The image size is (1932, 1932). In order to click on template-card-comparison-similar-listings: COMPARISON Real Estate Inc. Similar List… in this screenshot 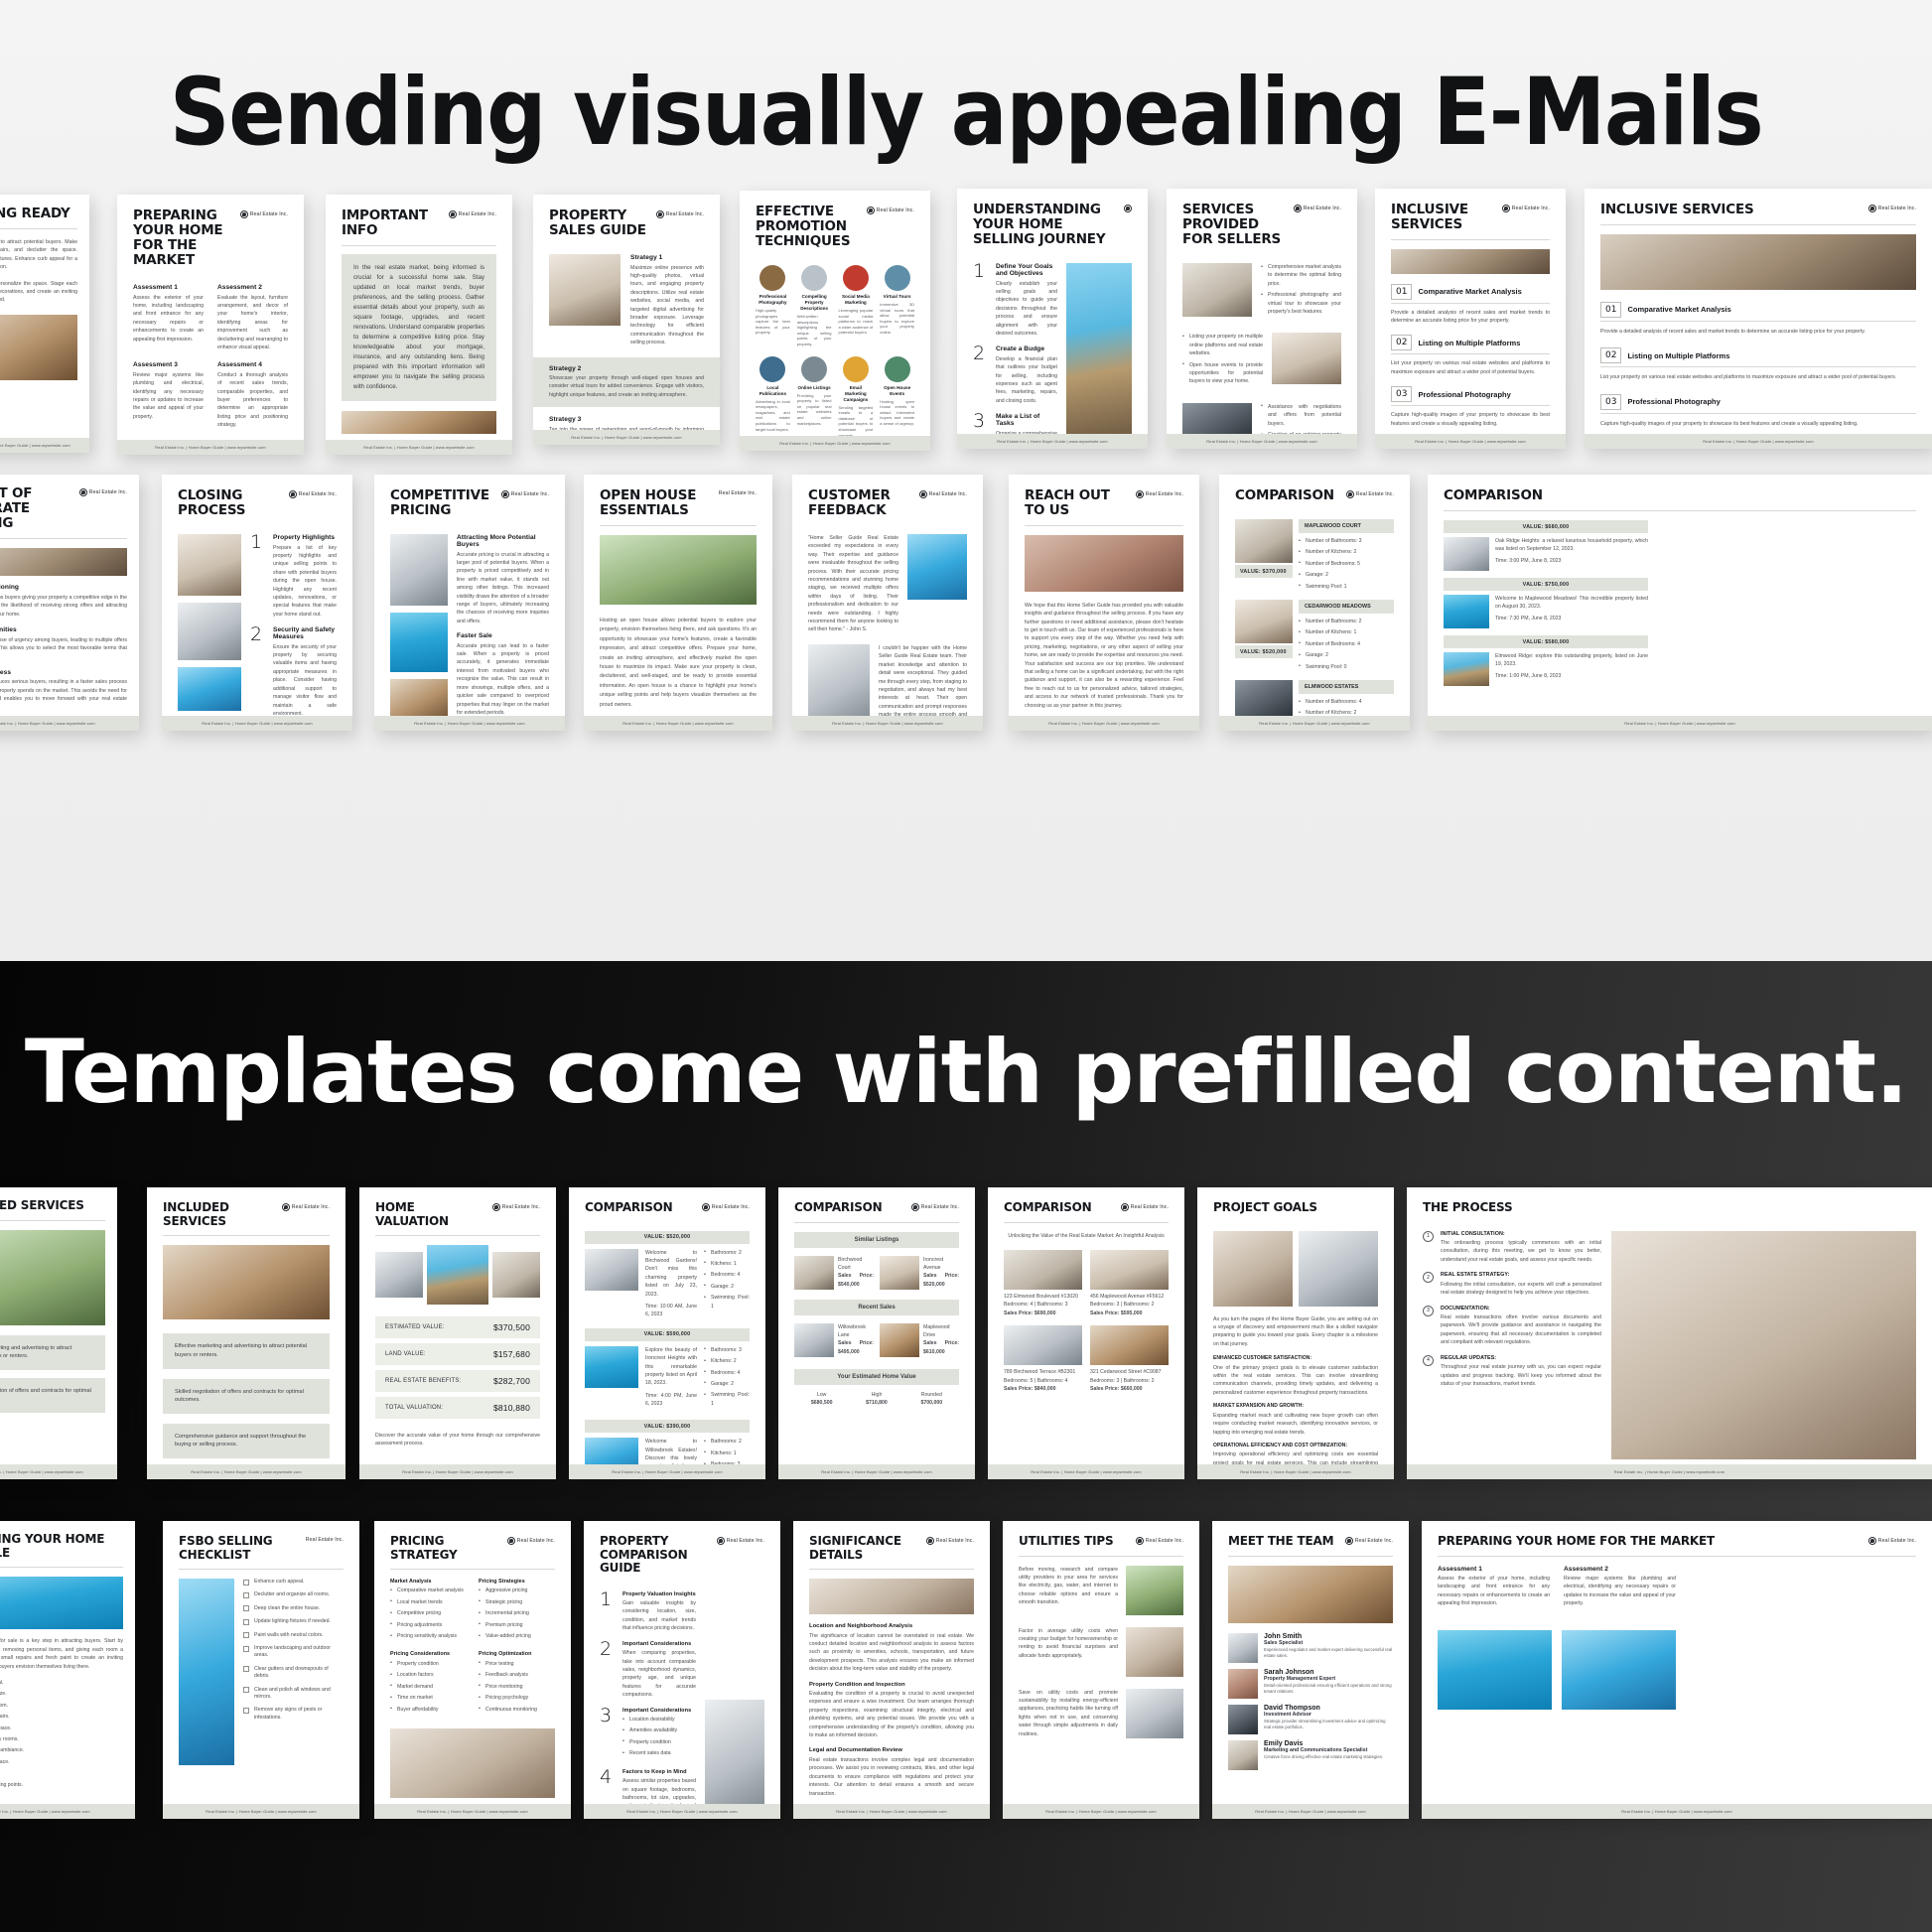, I will do `click(877, 1333)`.